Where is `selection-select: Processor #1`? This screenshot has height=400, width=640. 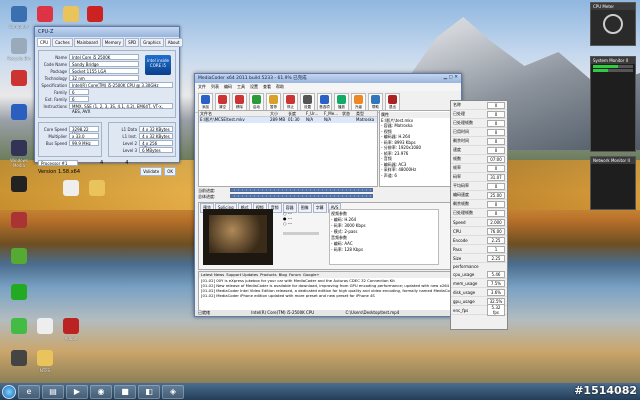
selection-select: Processor #1 is located at coordinates (58, 163).